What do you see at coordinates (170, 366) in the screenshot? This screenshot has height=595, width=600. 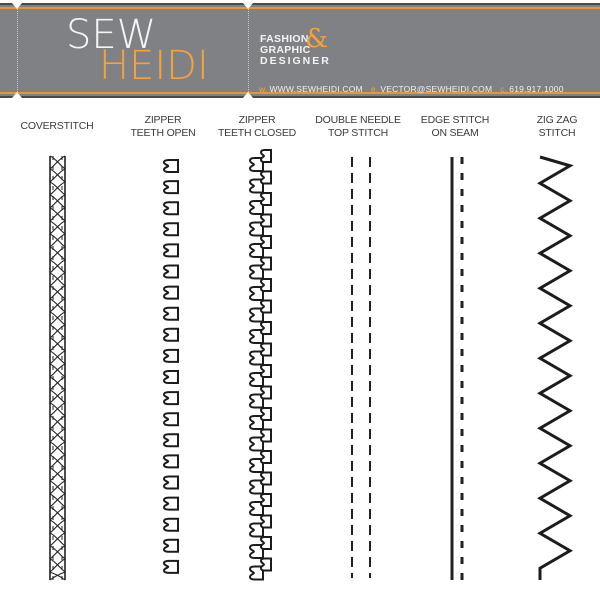 I see `zipper-open-pattern` at bounding box center [170, 366].